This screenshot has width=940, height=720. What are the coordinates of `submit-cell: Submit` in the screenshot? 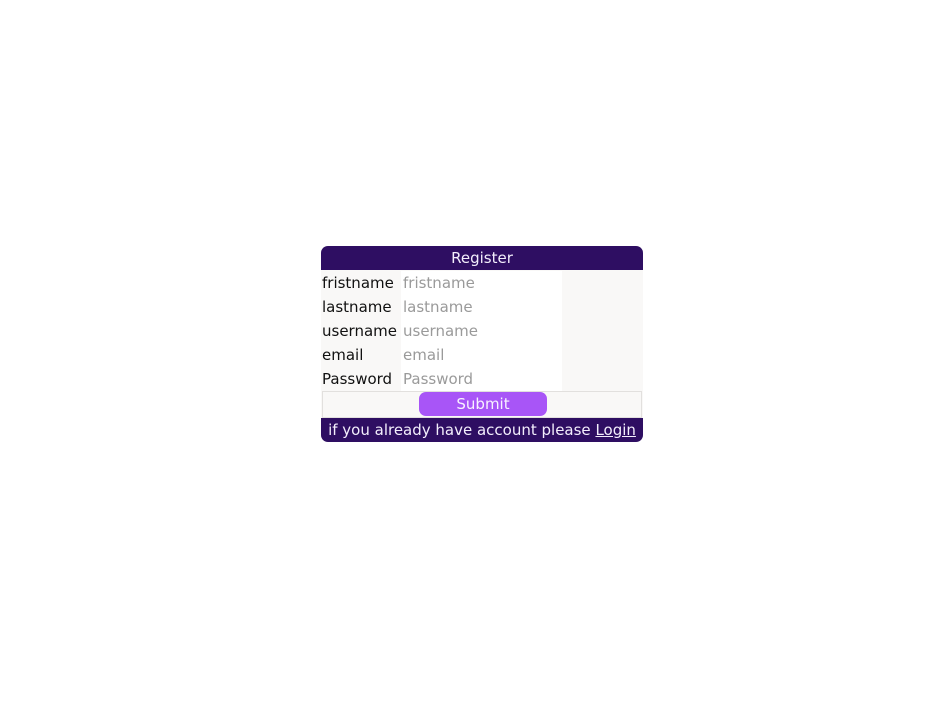 It's located at (482, 404).